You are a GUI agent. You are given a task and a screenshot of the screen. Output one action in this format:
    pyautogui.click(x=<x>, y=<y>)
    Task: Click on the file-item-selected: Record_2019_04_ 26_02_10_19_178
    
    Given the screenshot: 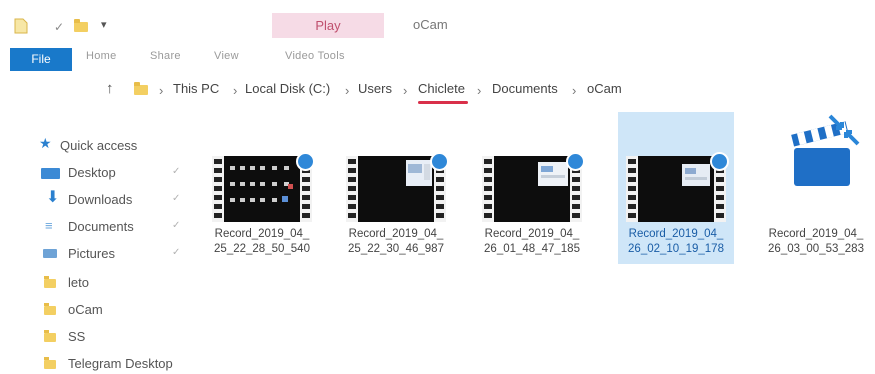 What is the action you would take?
    pyautogui.click(x=676, y=188)
    